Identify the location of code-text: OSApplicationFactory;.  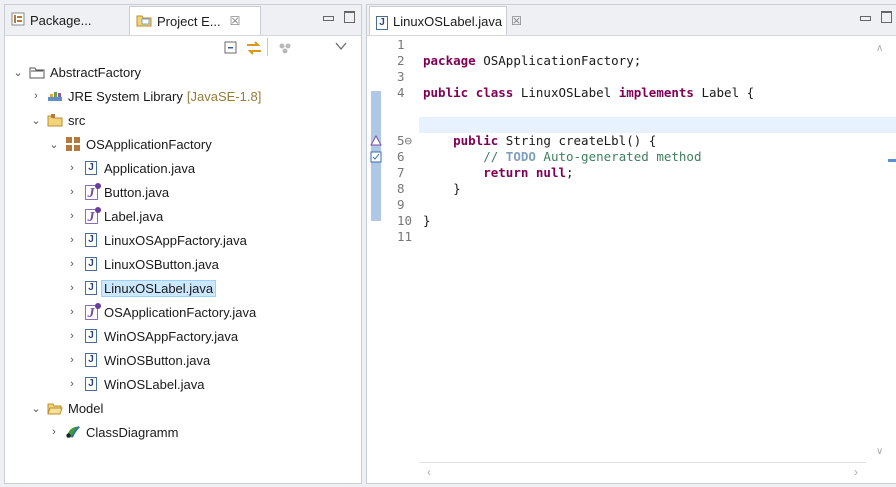
(558, 60).